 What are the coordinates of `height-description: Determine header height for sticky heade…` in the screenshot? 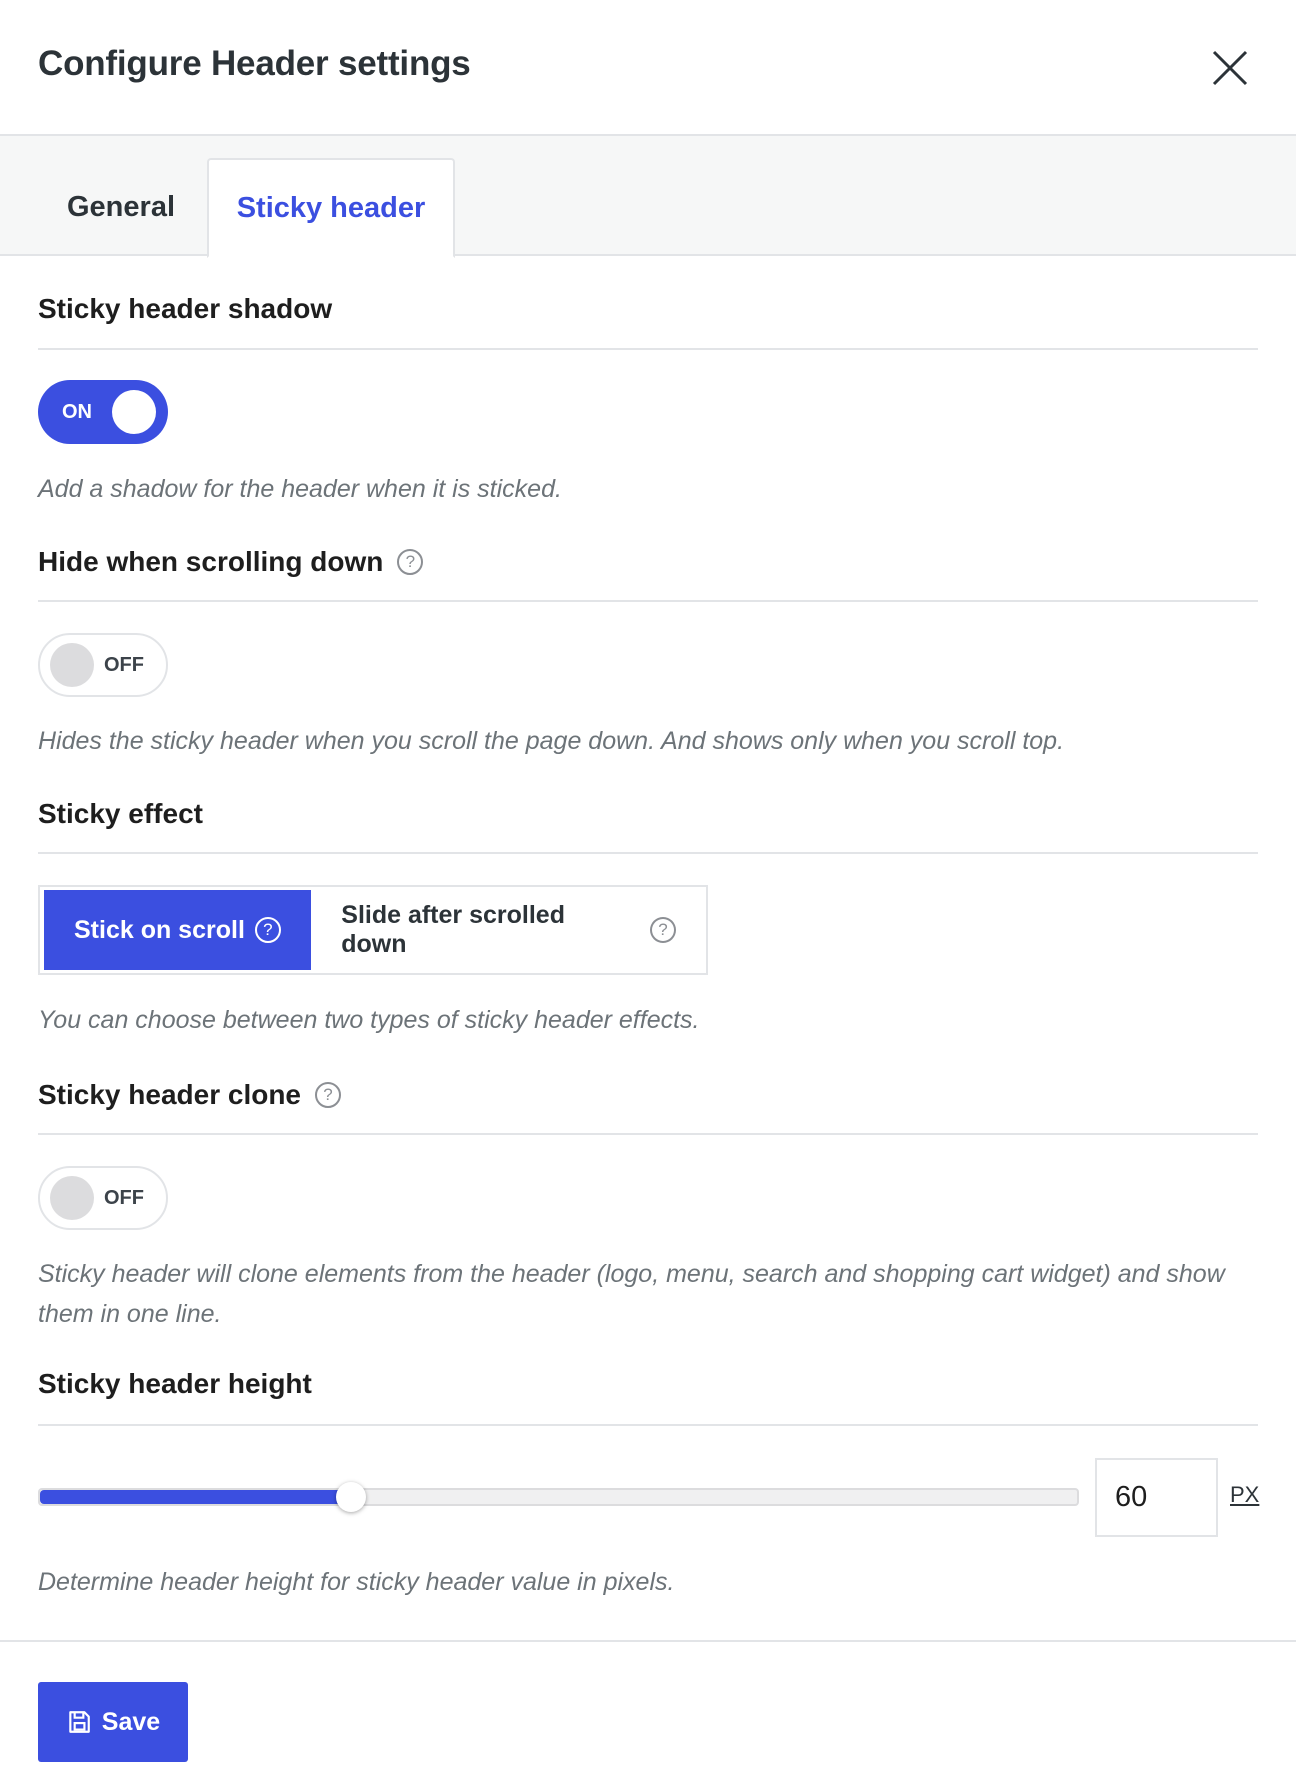 It's located at (356, 1582).